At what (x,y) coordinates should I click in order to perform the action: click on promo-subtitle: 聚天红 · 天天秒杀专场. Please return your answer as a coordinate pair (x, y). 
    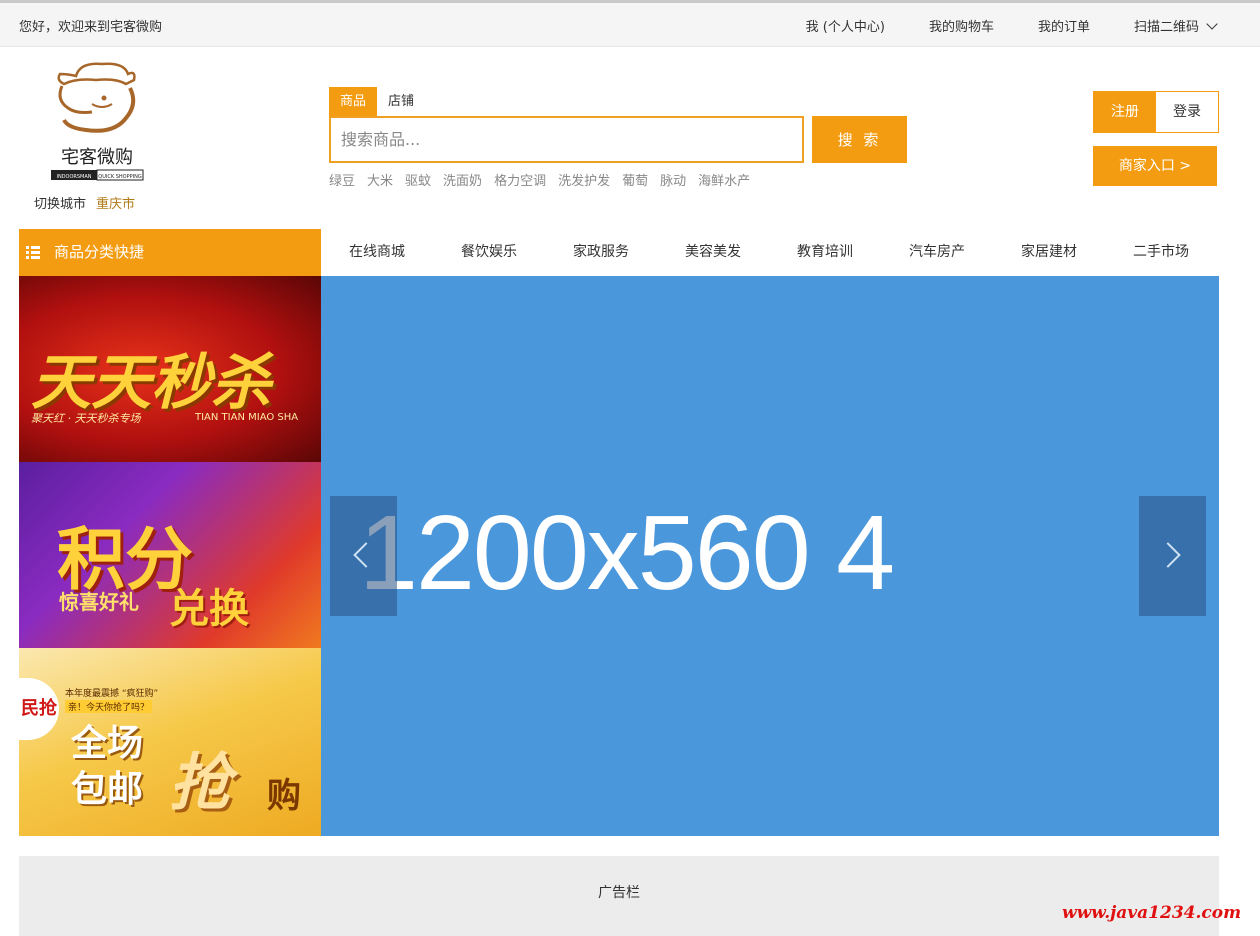
    Looking at the image, I should click on (86, 418).